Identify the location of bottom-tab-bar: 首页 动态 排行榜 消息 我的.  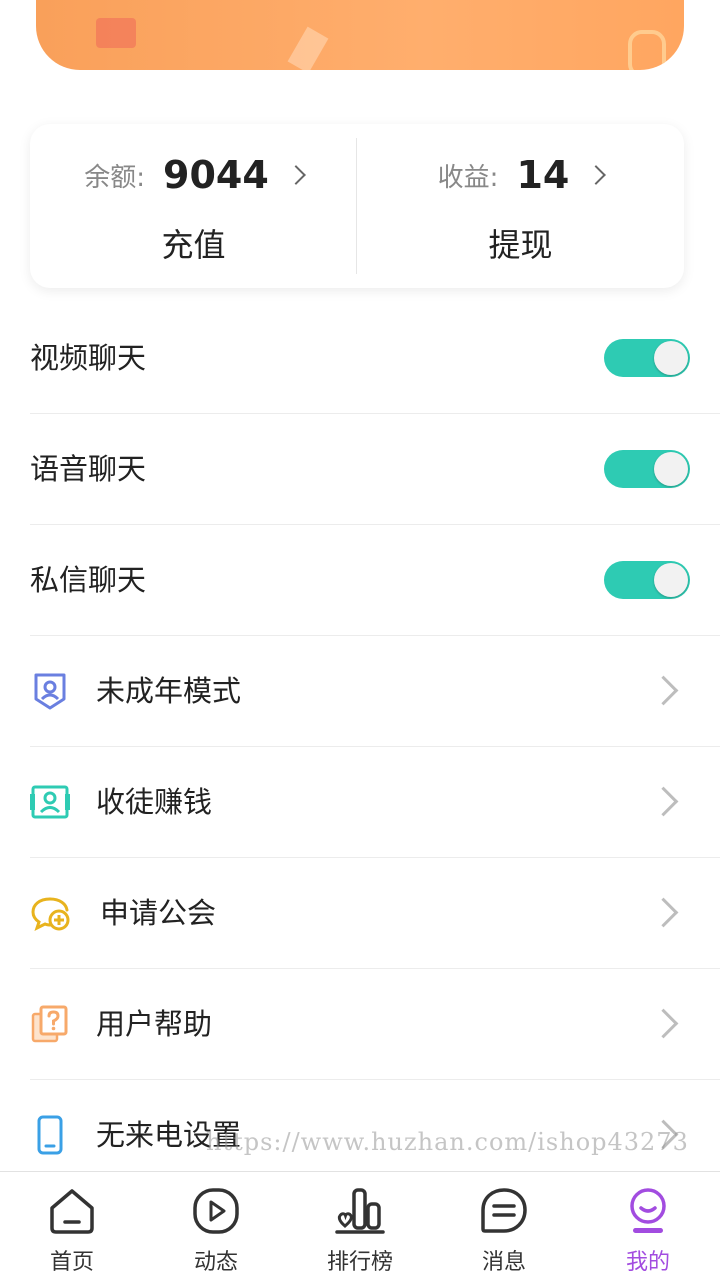
(360, 1226).